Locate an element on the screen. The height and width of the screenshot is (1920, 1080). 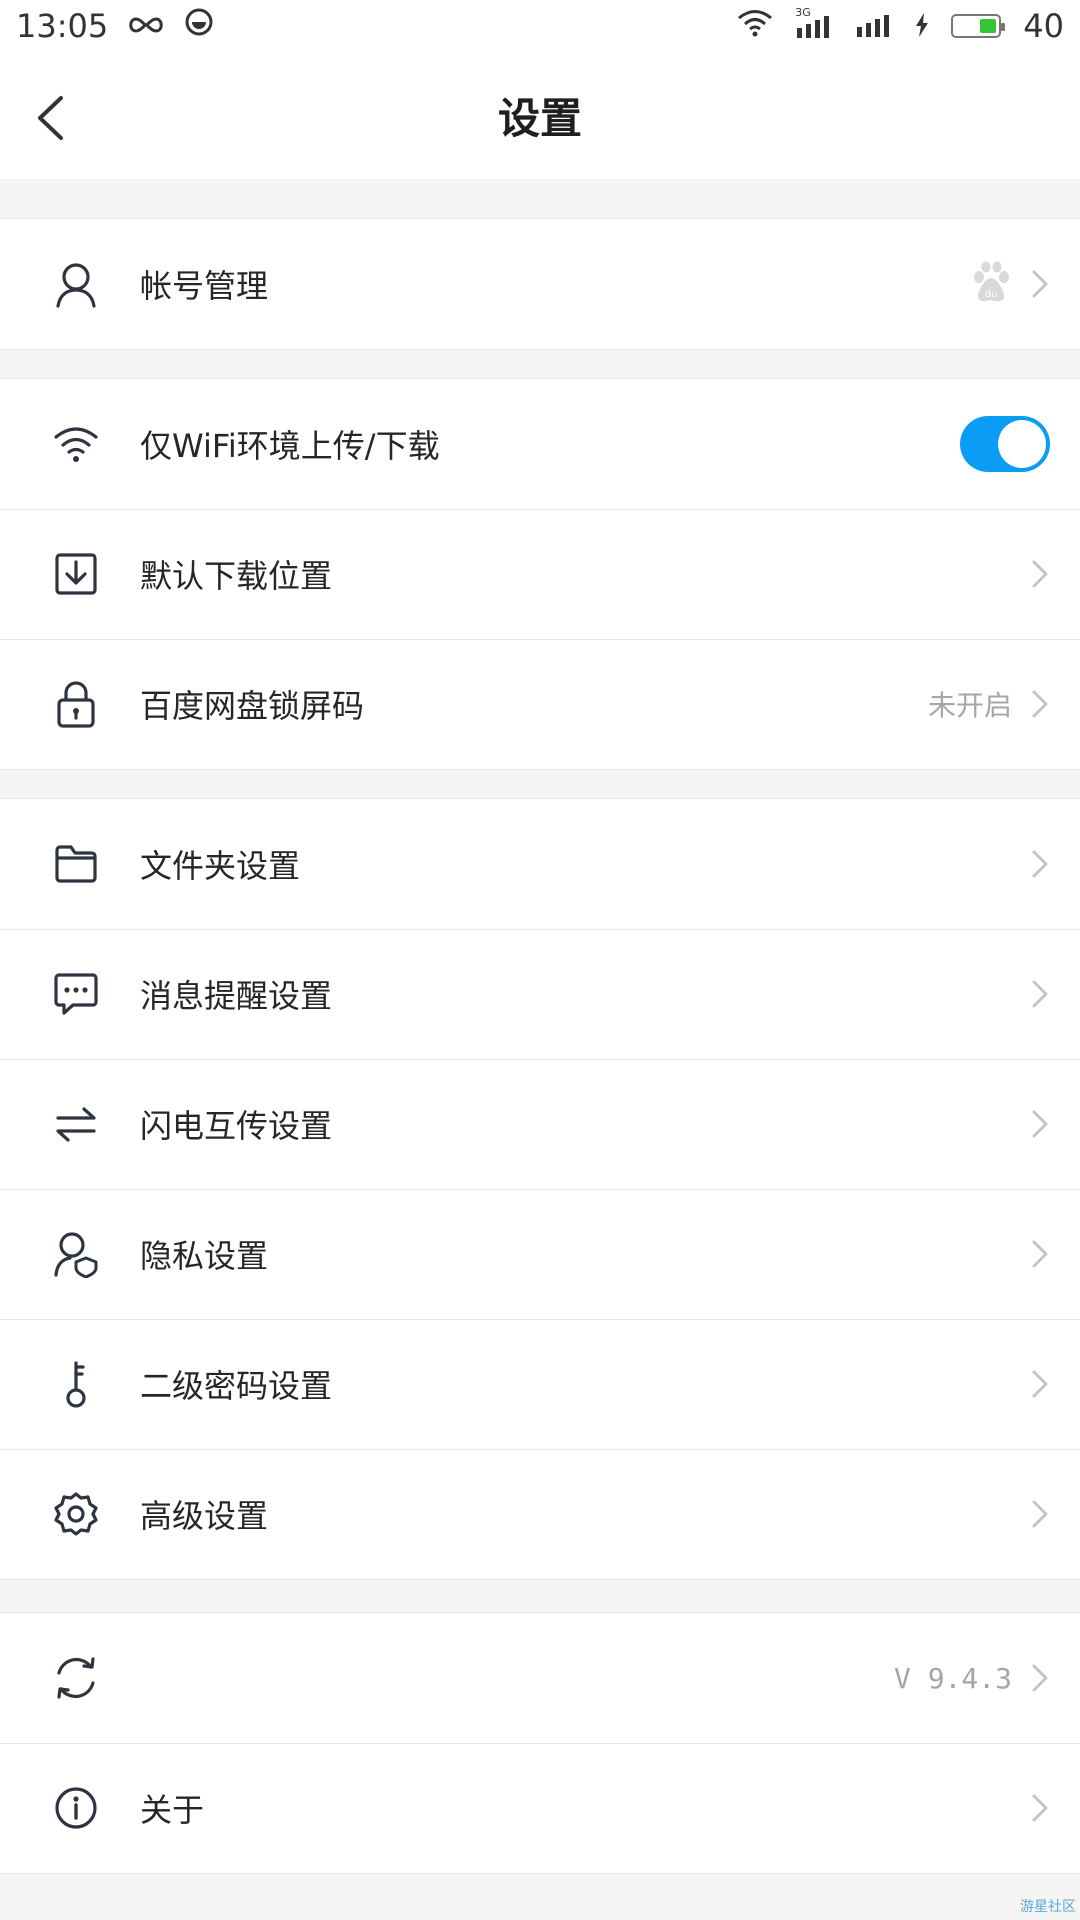
watermark: 游星社区 is located at coordinates (1048, 1907).